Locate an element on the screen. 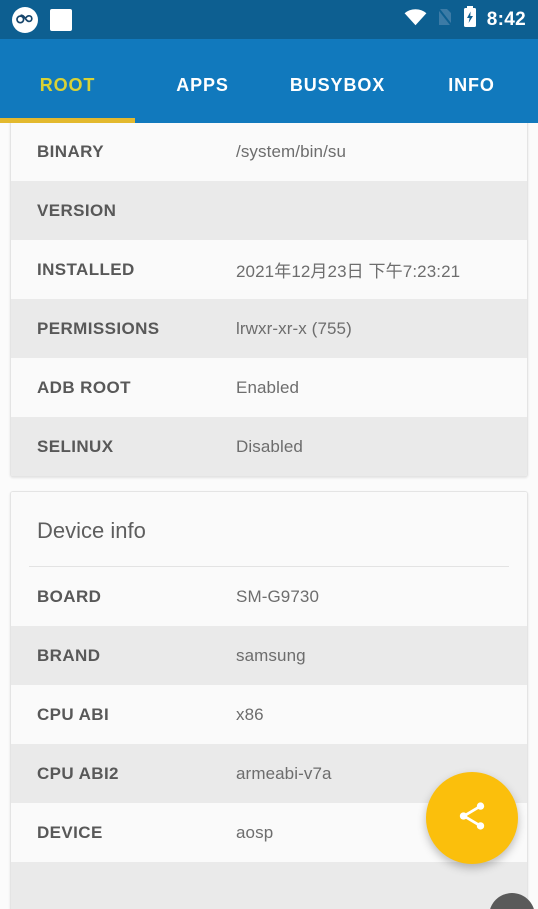 The width and height of the screenshot is (538, 909). row-value: lrwxr-xr-x (755) is located at coordinates (294, 328).